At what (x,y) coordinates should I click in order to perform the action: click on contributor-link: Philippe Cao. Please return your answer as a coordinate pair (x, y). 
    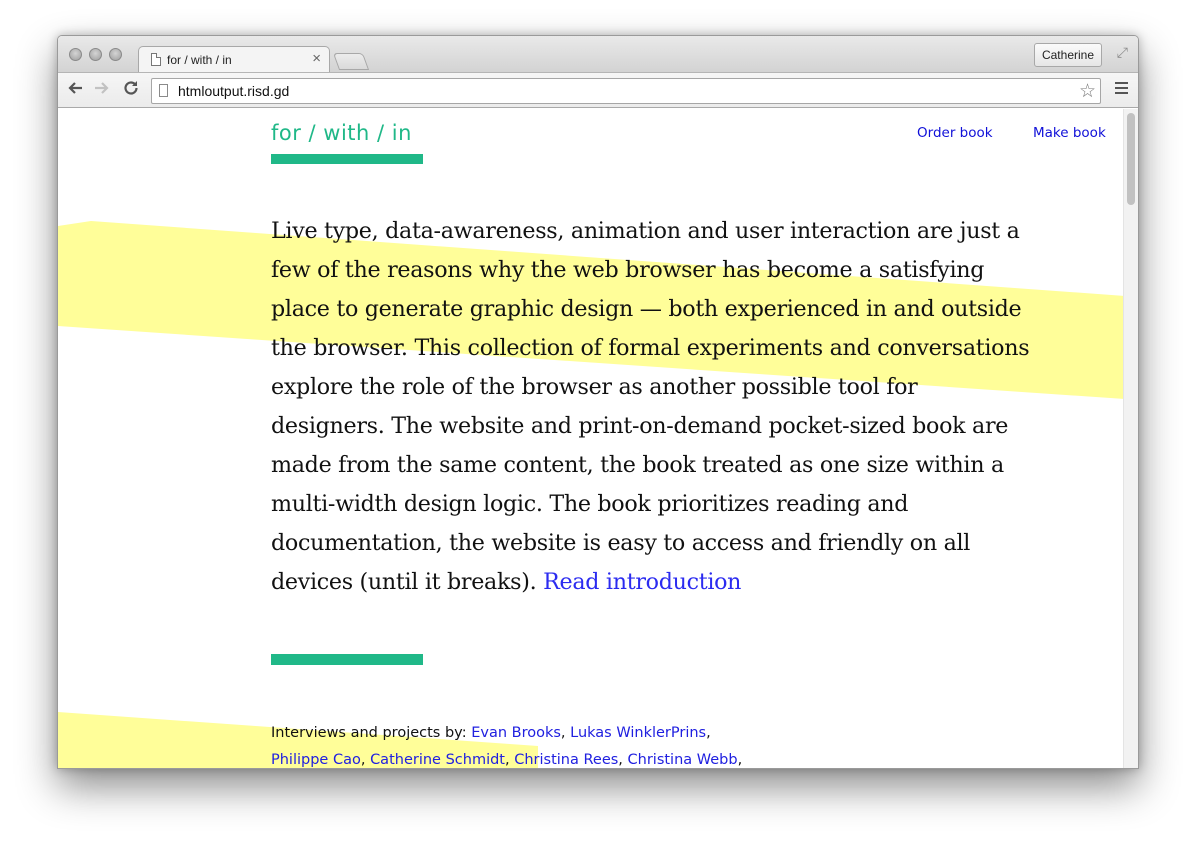
    Looking at the image, I should click on (316, 760).